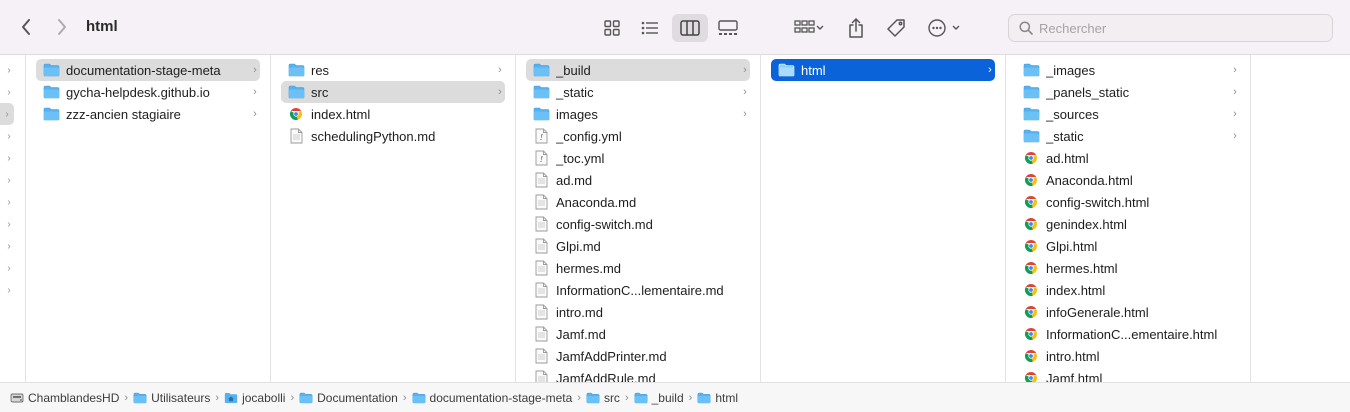  Describe the element at coordinates (1128, 374) in the screenshot. I see `file-item: Jamf.html` at that location.